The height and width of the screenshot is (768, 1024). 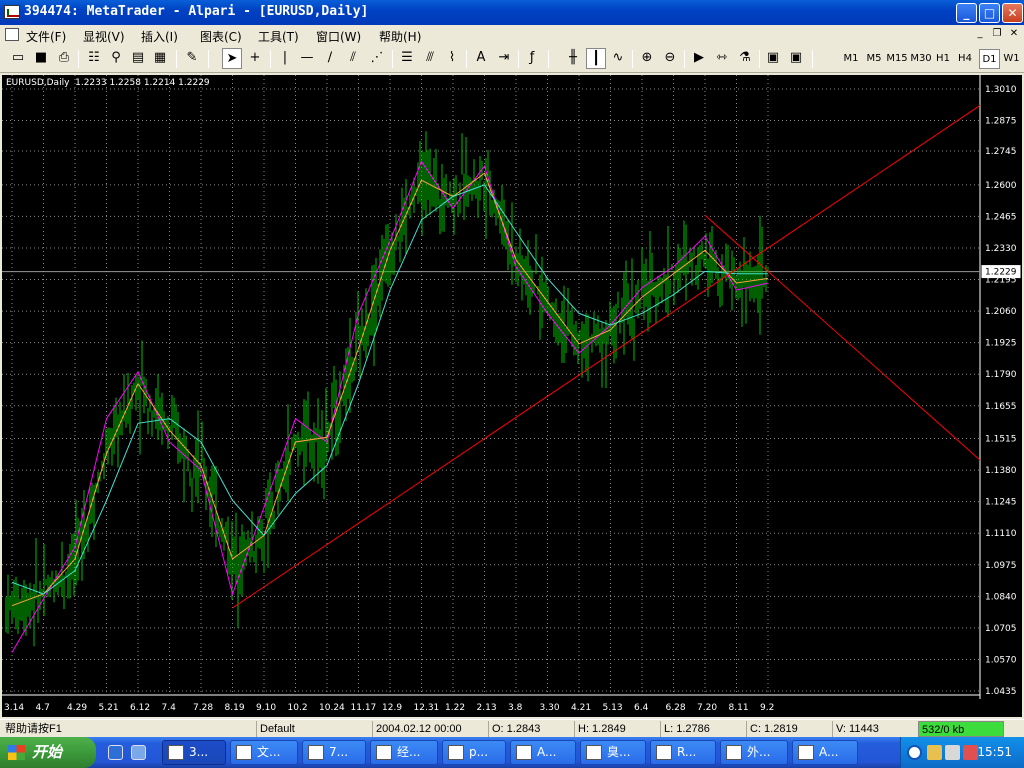 I want to click on zoom-in-icon: ⊕, so click(x=647, y=58).